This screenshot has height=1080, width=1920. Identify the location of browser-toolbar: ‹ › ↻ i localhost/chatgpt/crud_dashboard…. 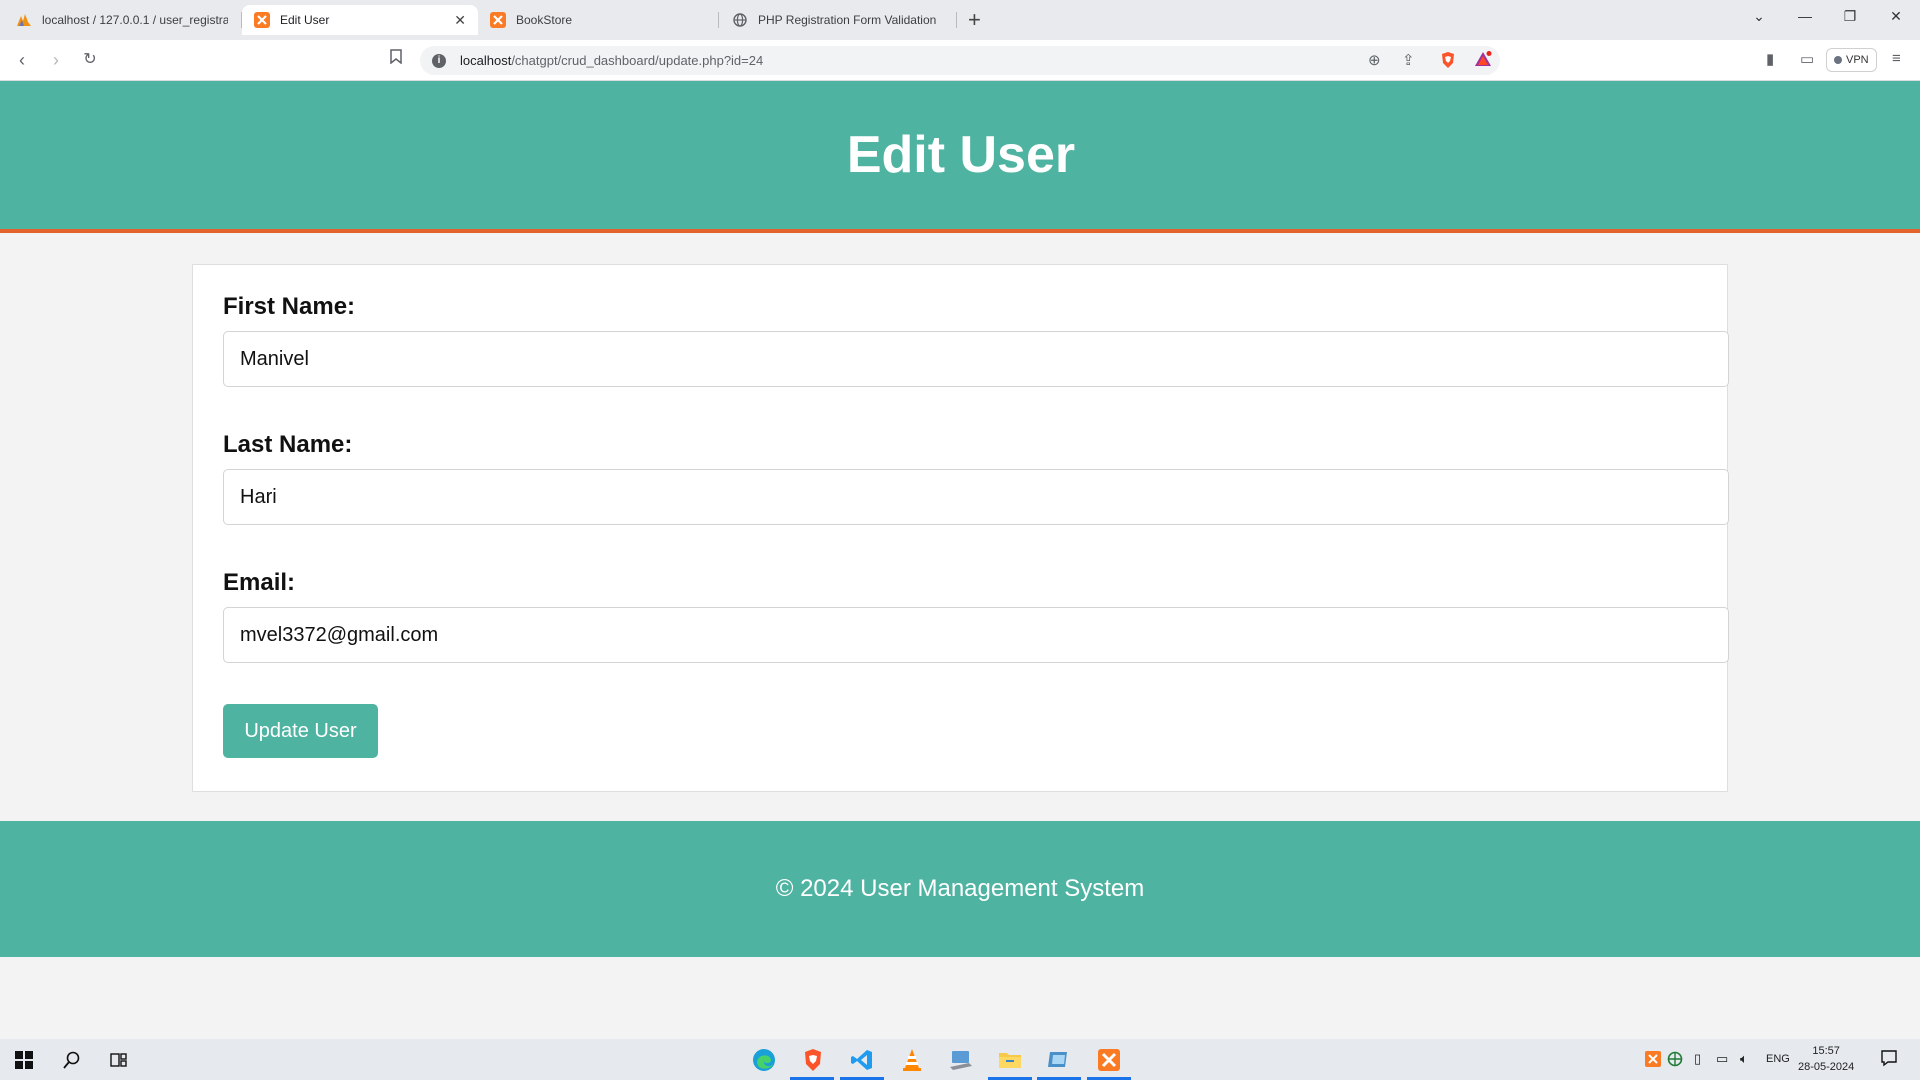
(960, 60).